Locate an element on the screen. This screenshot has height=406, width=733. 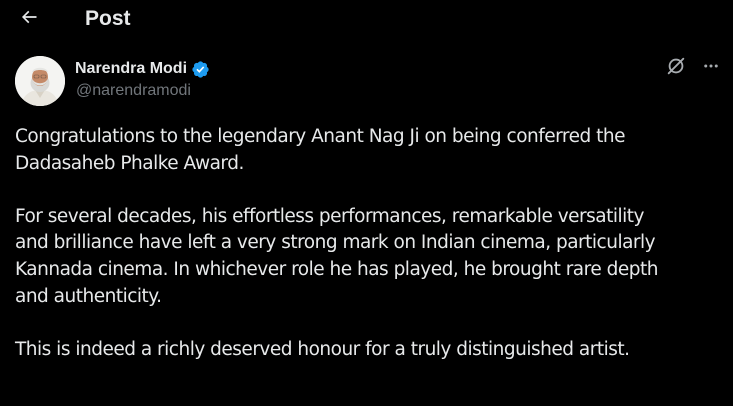
verified-badge-icon is located at coordinates (200, 69).